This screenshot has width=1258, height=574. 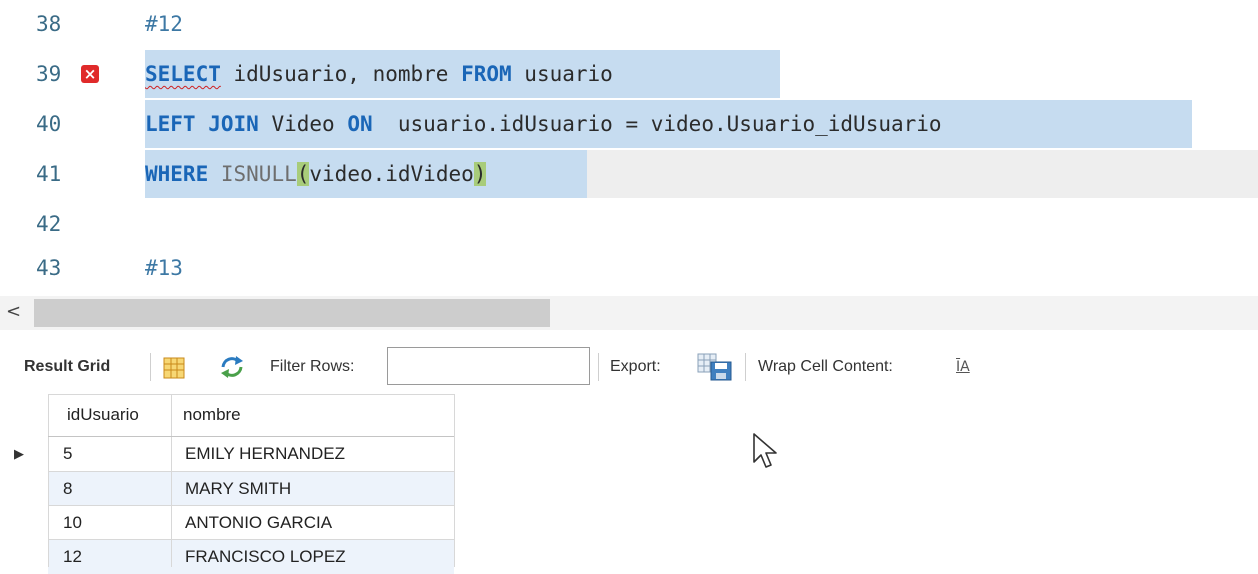 I want to click on grid-view-icon, so click(x=174, y=368).